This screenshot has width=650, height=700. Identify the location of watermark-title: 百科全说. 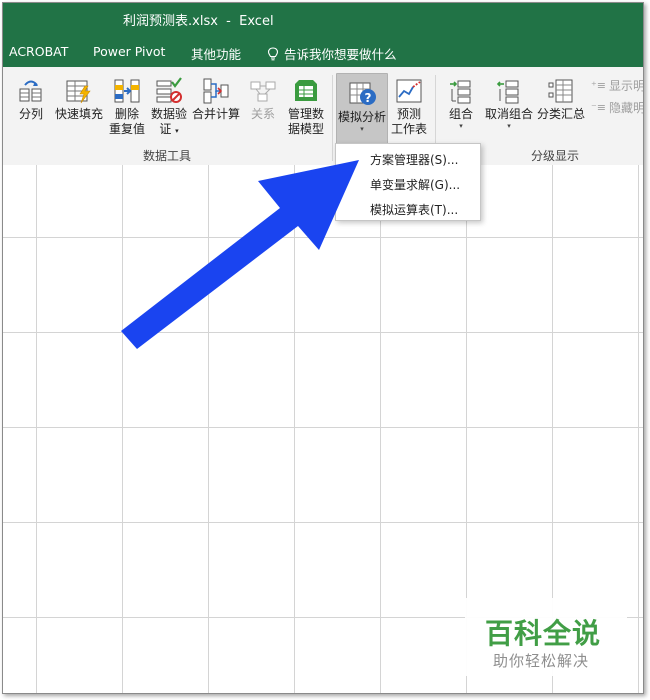
(543, 633).